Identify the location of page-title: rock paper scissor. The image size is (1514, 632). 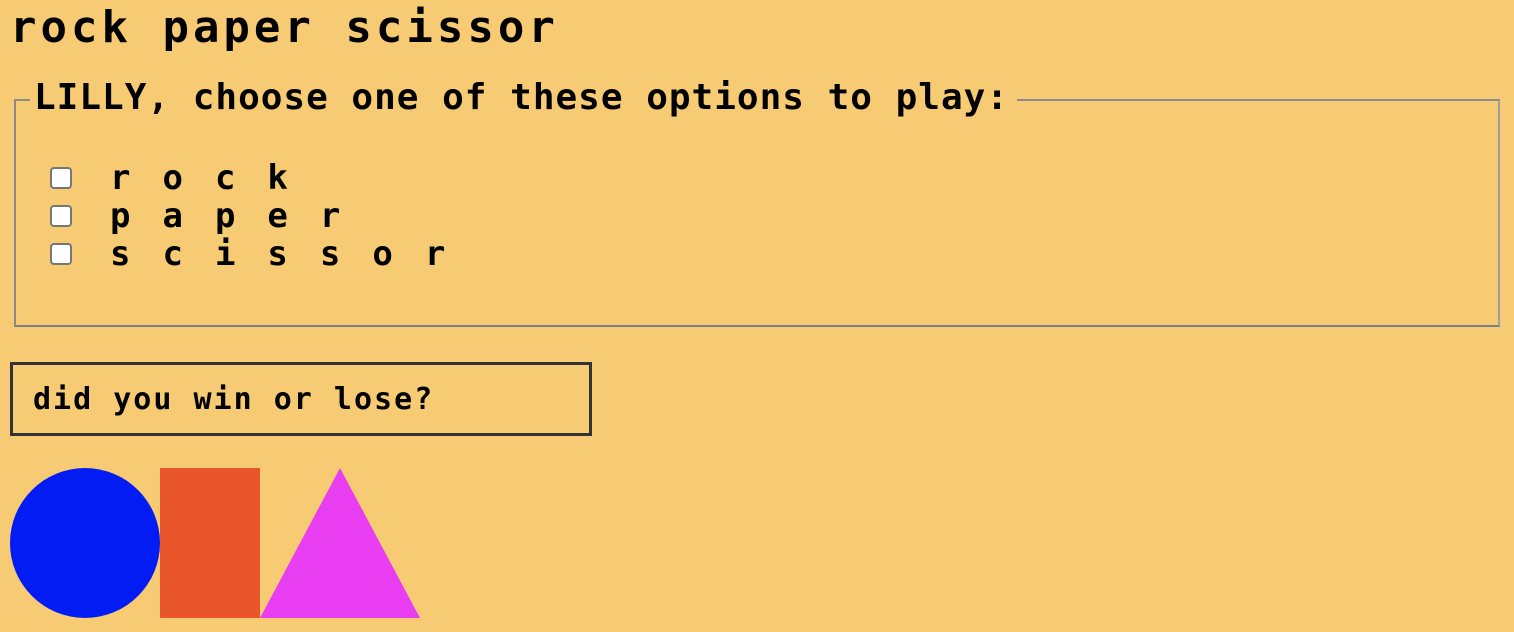
(284, 27).